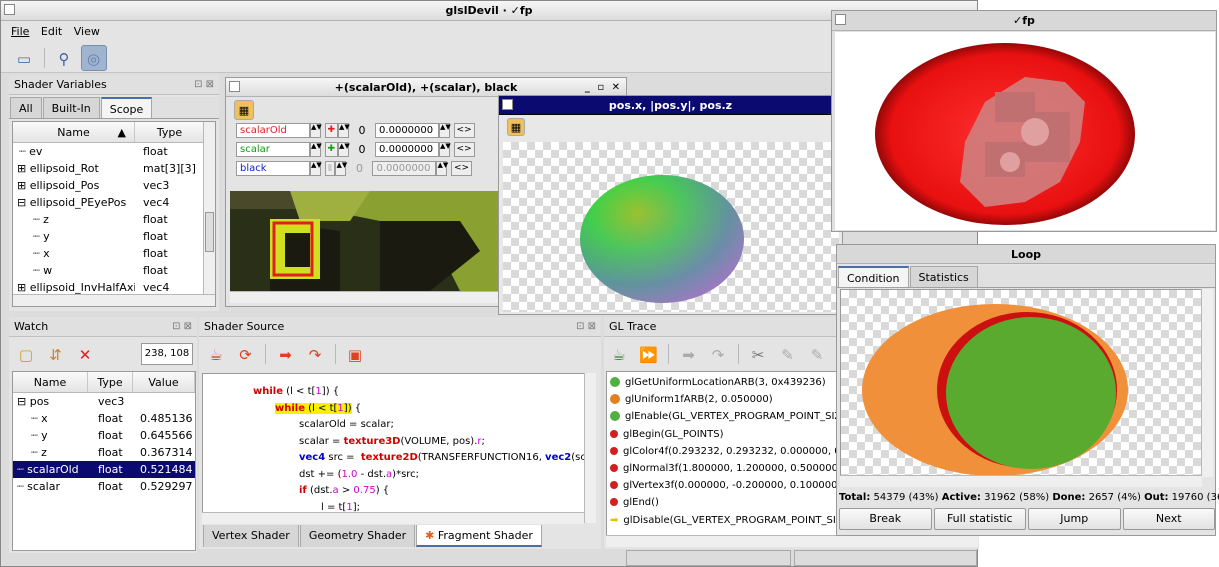 The width and height of the screenshot is (1219, 567). I want to click on tab-built-in: Built-In, so click(71, 107).